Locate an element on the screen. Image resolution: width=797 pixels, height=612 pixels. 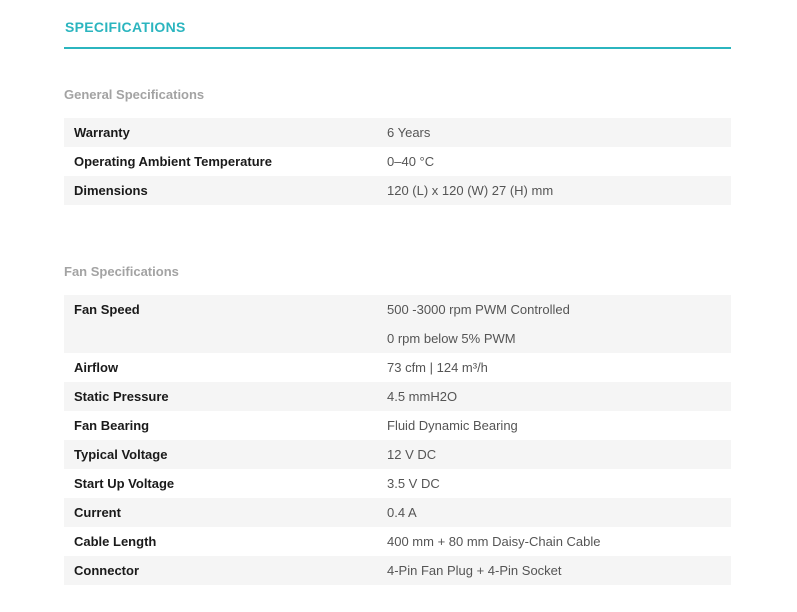
spec-value: 400 mm + 80 mm Daisy-Chain Cable is located at coordinates (494, 541).